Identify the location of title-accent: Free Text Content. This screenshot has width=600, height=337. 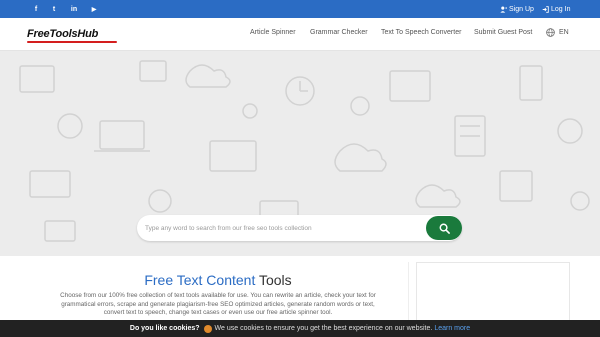
(200, 280).